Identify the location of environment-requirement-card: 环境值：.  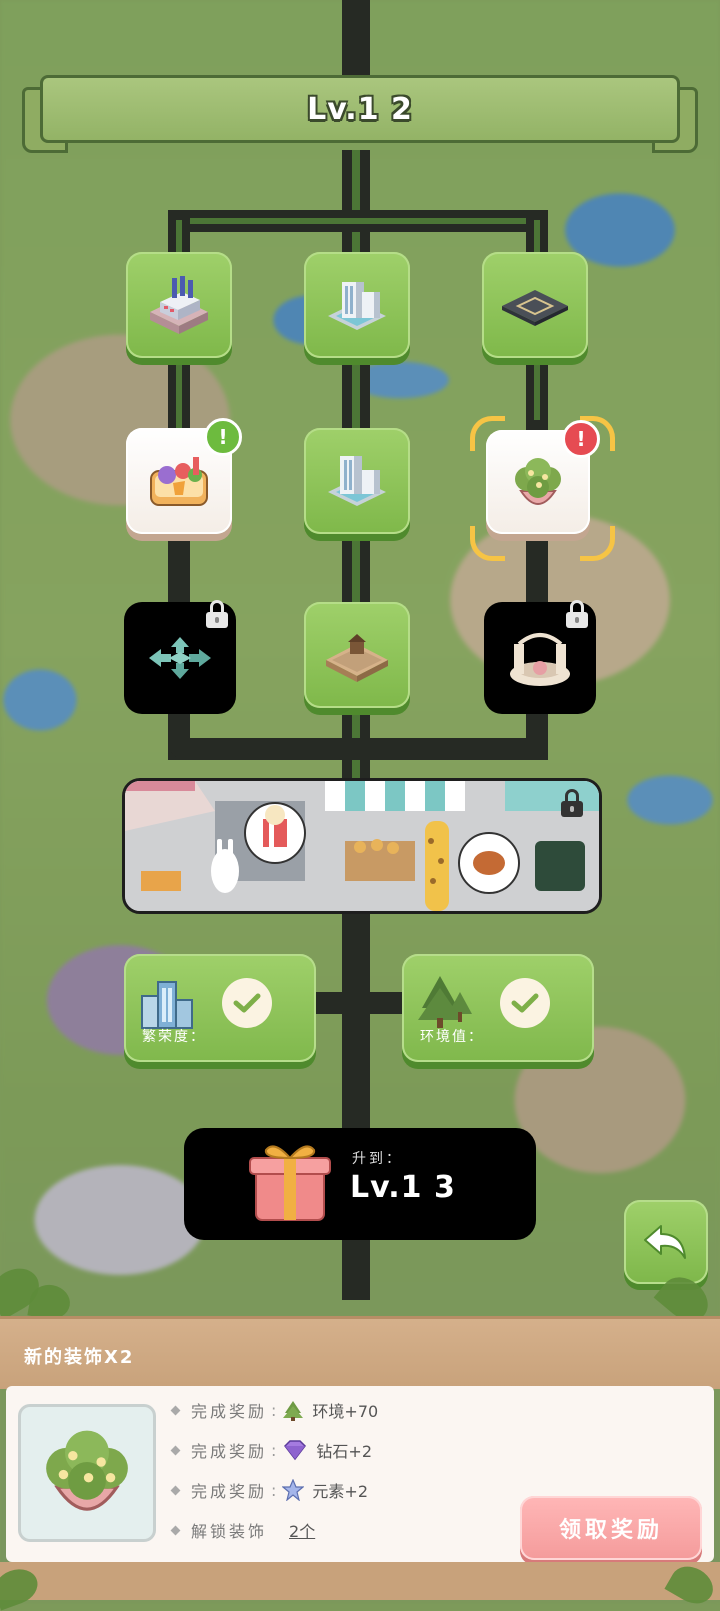
(498, 1008).